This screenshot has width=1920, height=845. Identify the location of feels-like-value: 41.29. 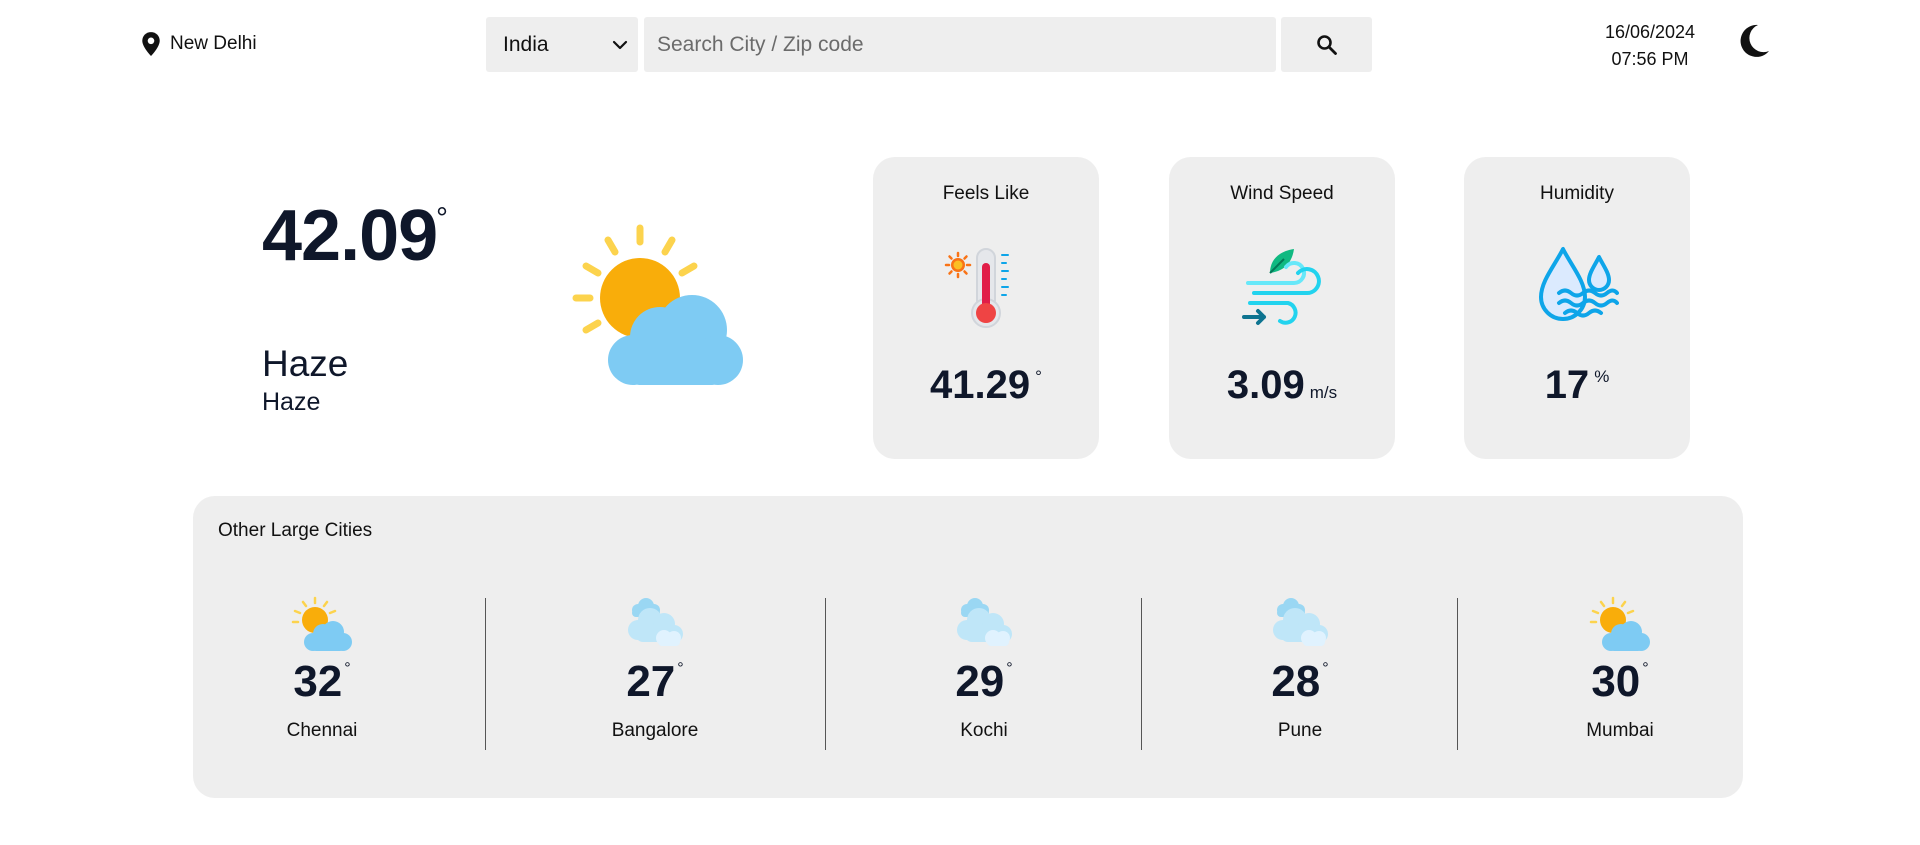
(980, 385).